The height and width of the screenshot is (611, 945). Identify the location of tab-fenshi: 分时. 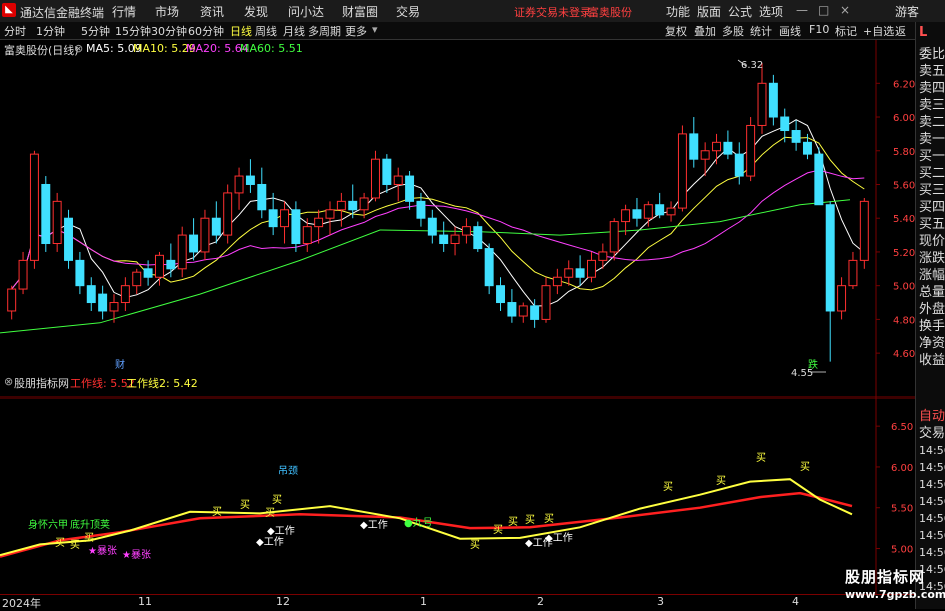
(15, 31).